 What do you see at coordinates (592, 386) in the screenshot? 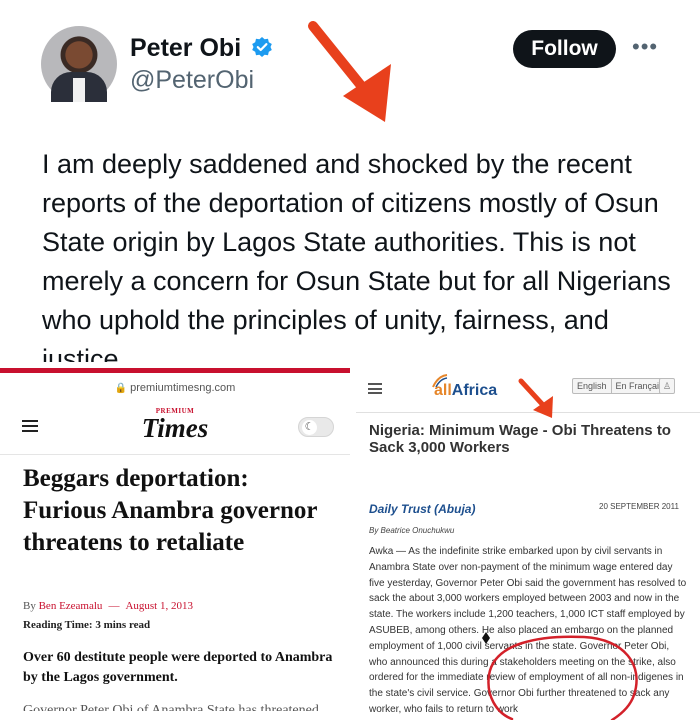
I see `lang-english-button: English` at bounding box center [592, 386].